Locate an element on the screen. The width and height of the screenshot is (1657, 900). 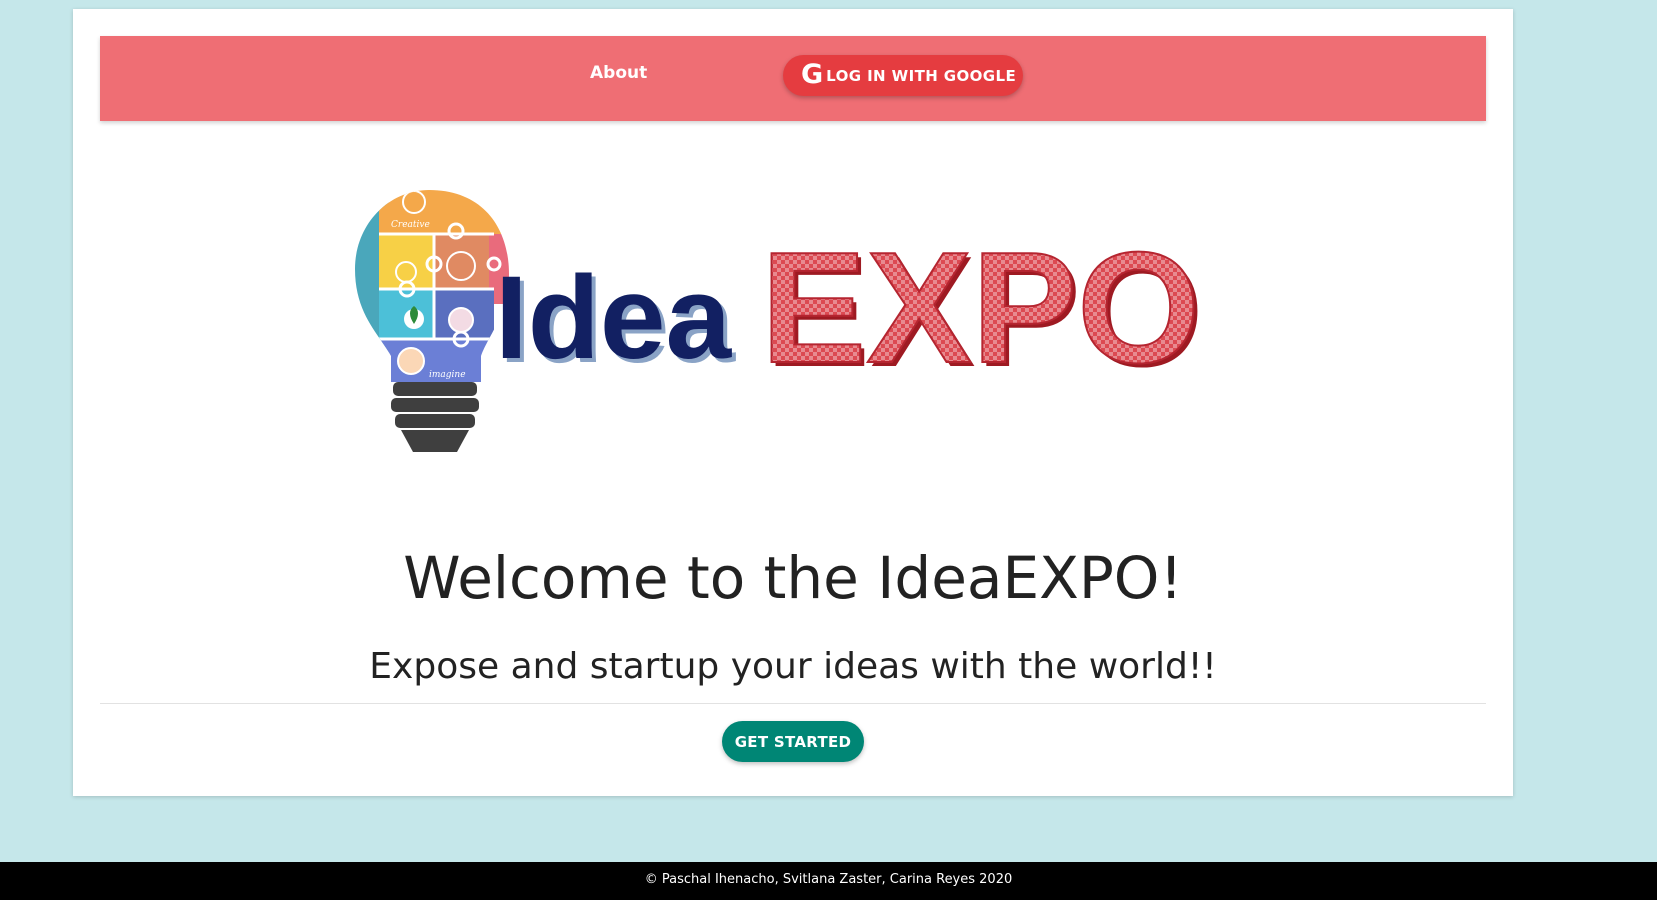
get-started-button: GET STARTED is located at coordinates (793, 741).